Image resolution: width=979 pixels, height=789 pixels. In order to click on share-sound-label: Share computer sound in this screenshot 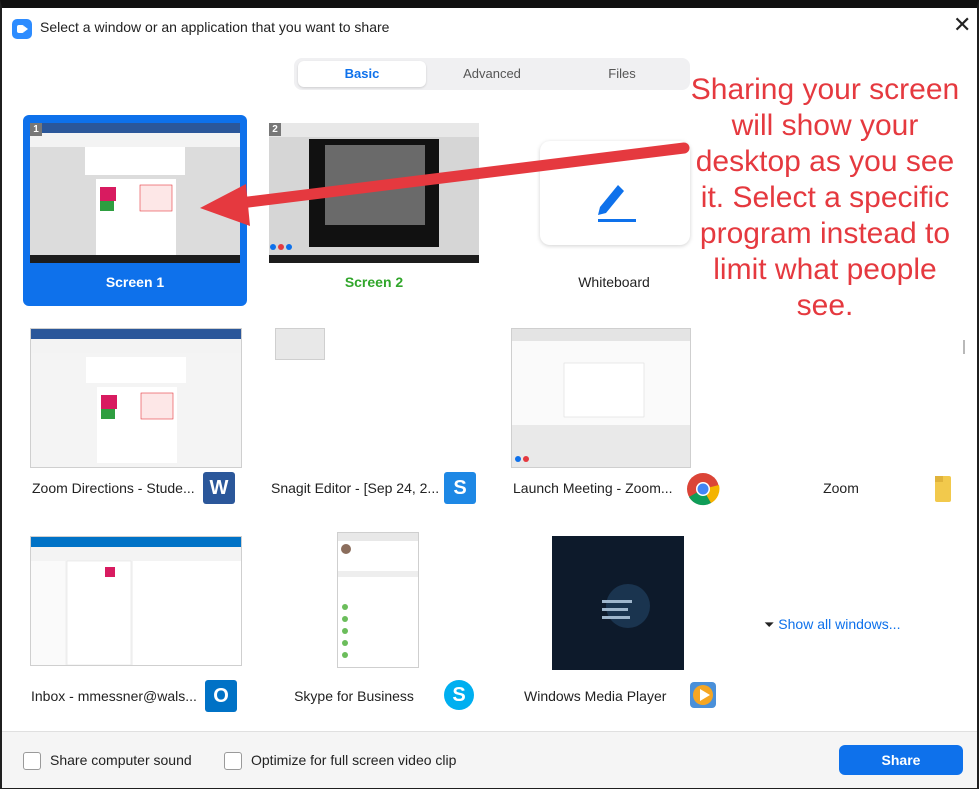, I will do `click(121, 760)`.